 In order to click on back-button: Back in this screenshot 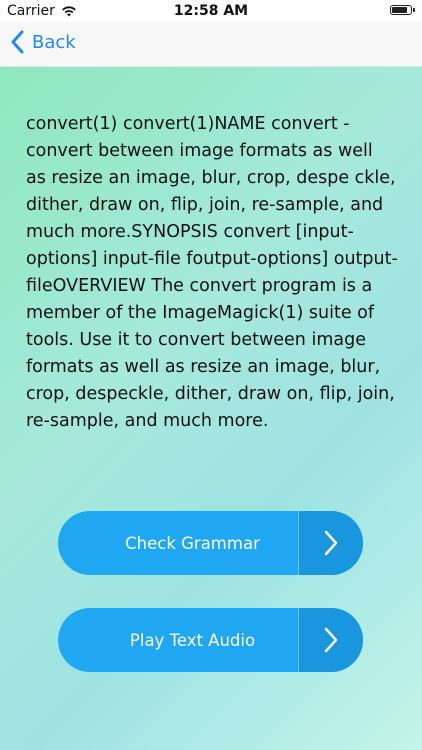, I will do `click(43, 42)`.